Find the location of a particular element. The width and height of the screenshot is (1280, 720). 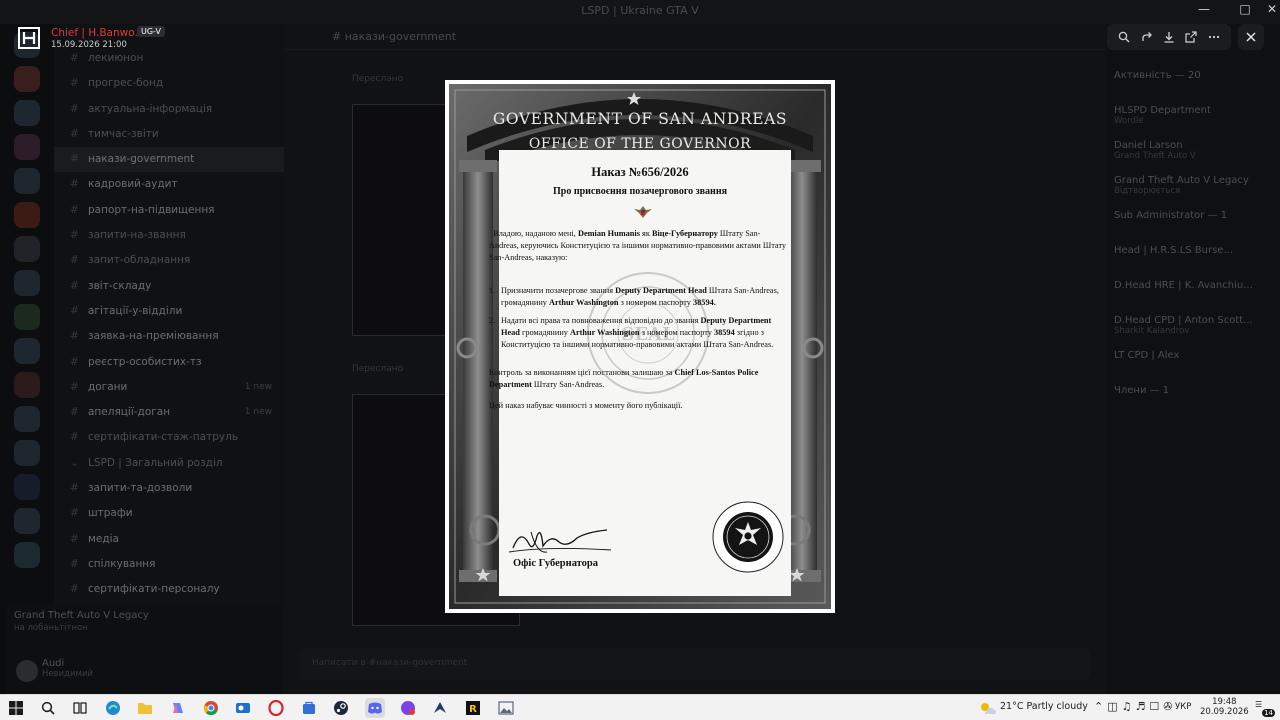

more-options-icon is located at coordinates (1214, 37).